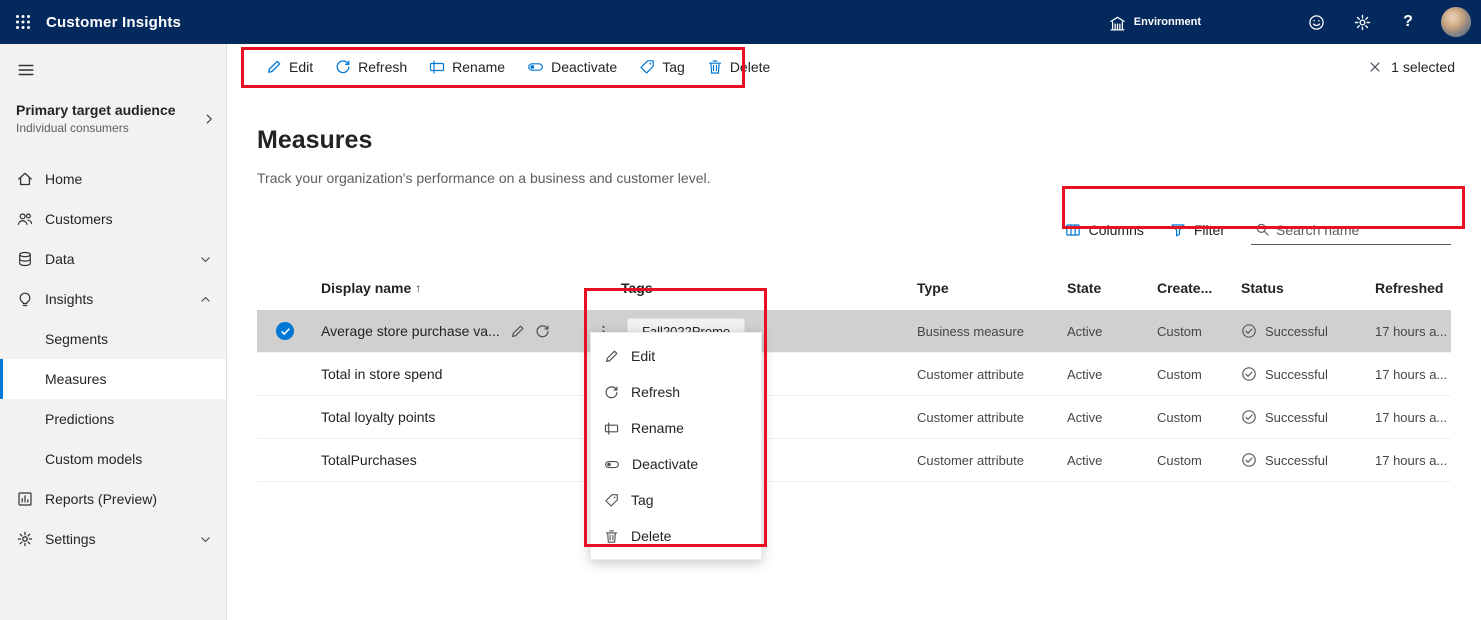 Image resolution: width=1481 pixels, height=620 pixels. Describe the element at coordinates (1167, 21) in the screenshot. I see `environment-label: Environment` at that location.